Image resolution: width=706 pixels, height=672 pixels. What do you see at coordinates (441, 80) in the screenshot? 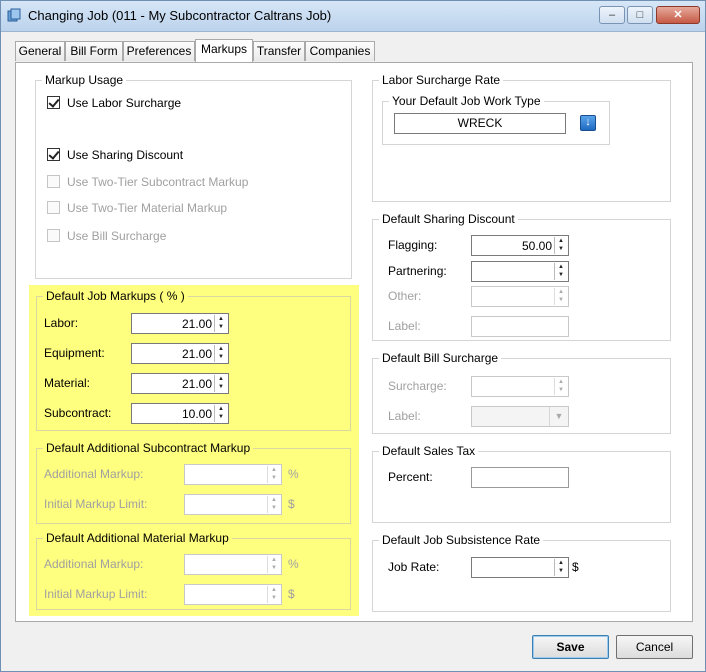
I see `labor-surcharge-rate-title: Labor Surcharge Rate` at bounding box center [441, 80].